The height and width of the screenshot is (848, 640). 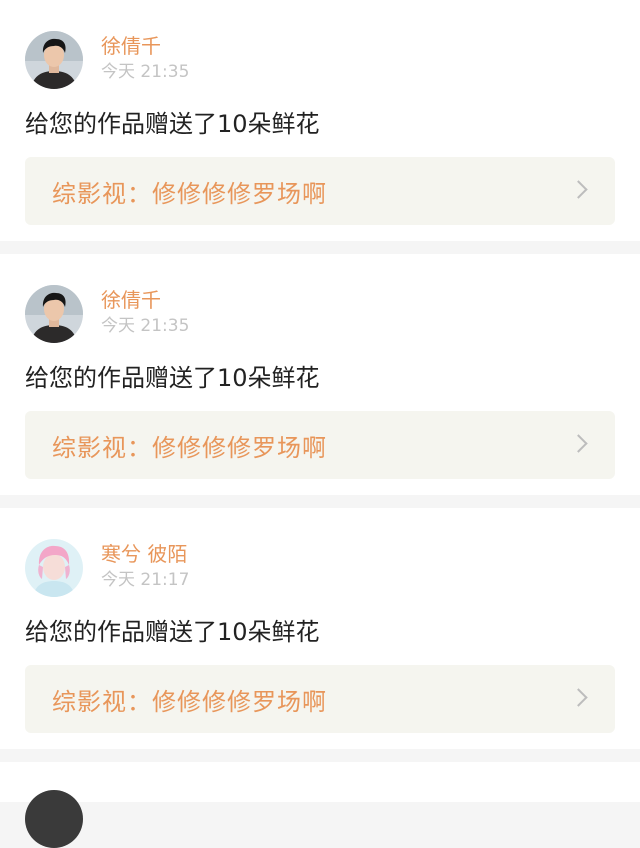 I want to click on portrait-pastel-avatar-icon, so click(x=54, y=568).